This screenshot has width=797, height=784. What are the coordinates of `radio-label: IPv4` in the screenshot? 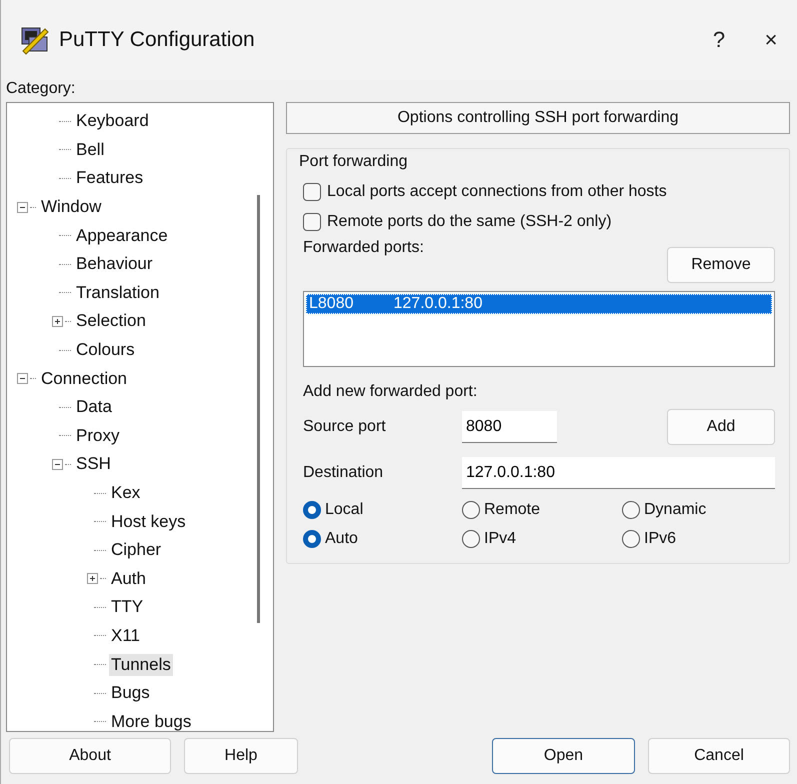 It's located at (500, 539).